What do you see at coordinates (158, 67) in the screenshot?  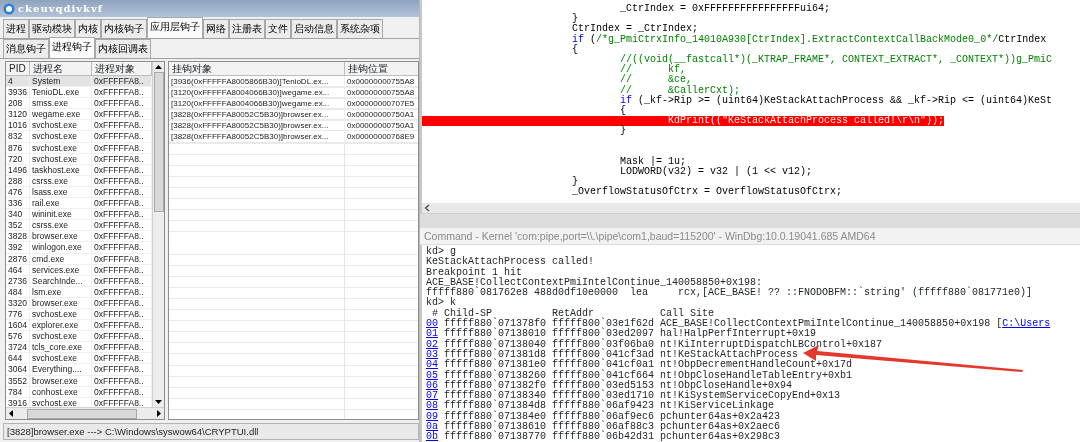 I see `scroll-up-icon` at bounding box center [158, 67].